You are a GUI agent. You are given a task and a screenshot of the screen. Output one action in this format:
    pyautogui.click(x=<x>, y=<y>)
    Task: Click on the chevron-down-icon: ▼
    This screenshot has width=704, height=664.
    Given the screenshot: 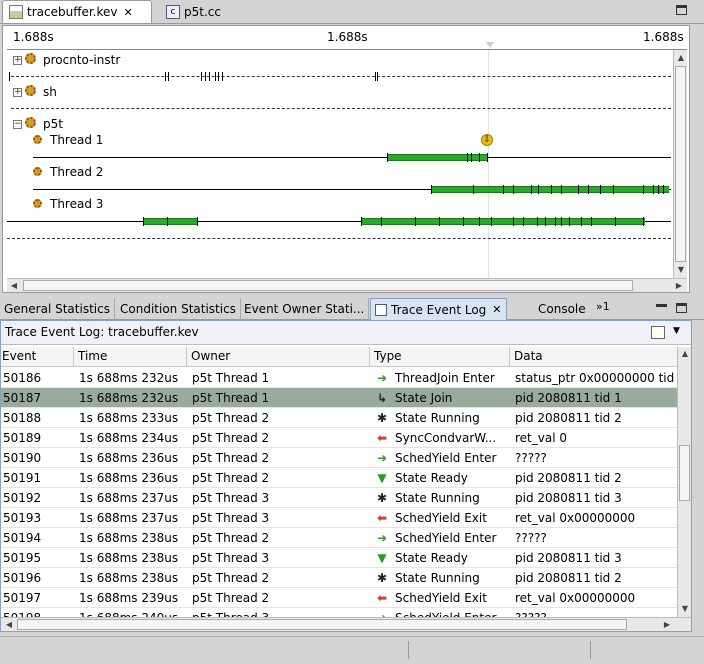 What is the action you would take?
    pyautogui.click(x=676, y=331)
    